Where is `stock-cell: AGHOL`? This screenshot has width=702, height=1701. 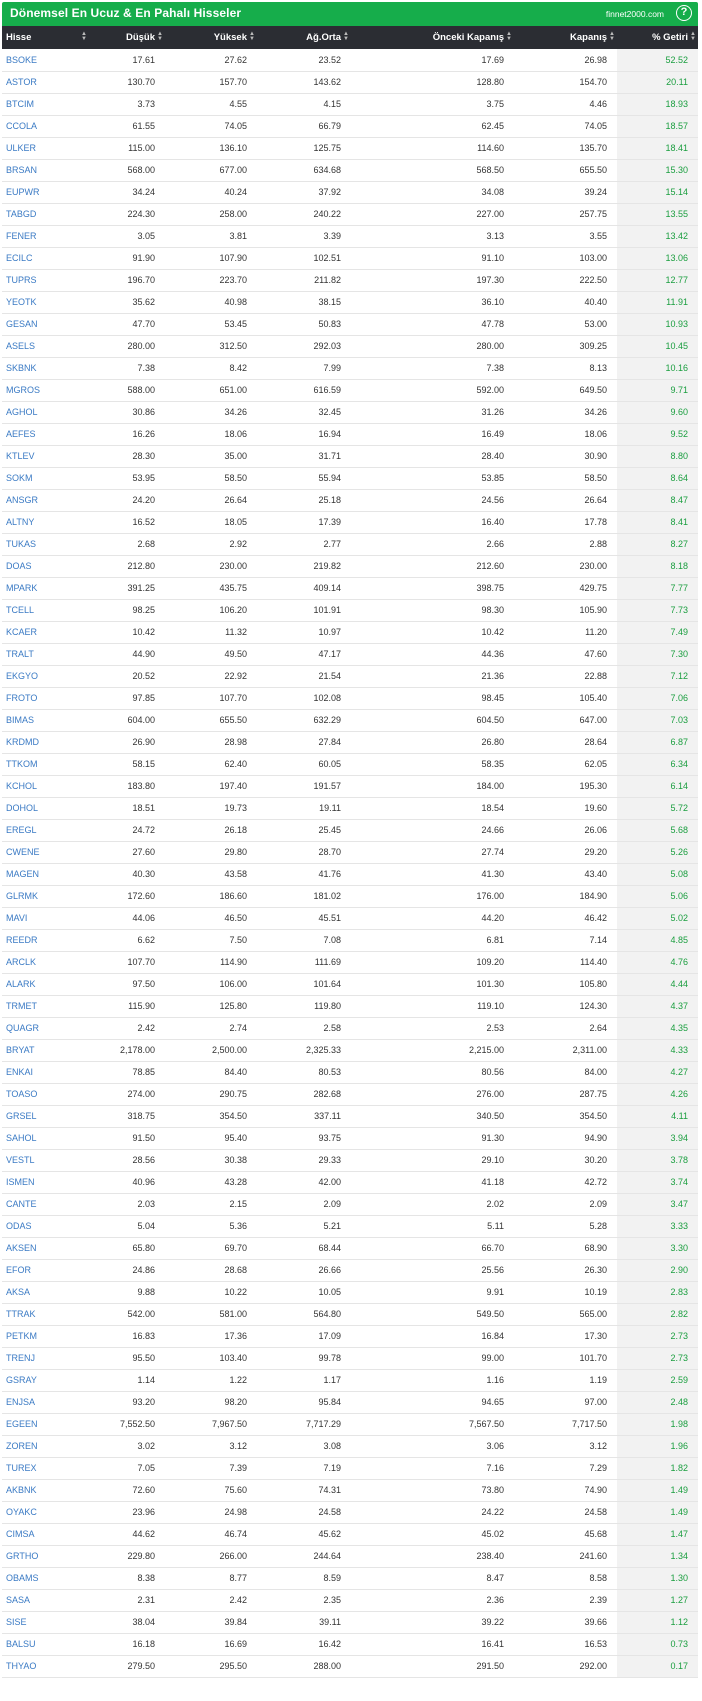
stock-cell: AGHOL is located at coordinates (45, 412).